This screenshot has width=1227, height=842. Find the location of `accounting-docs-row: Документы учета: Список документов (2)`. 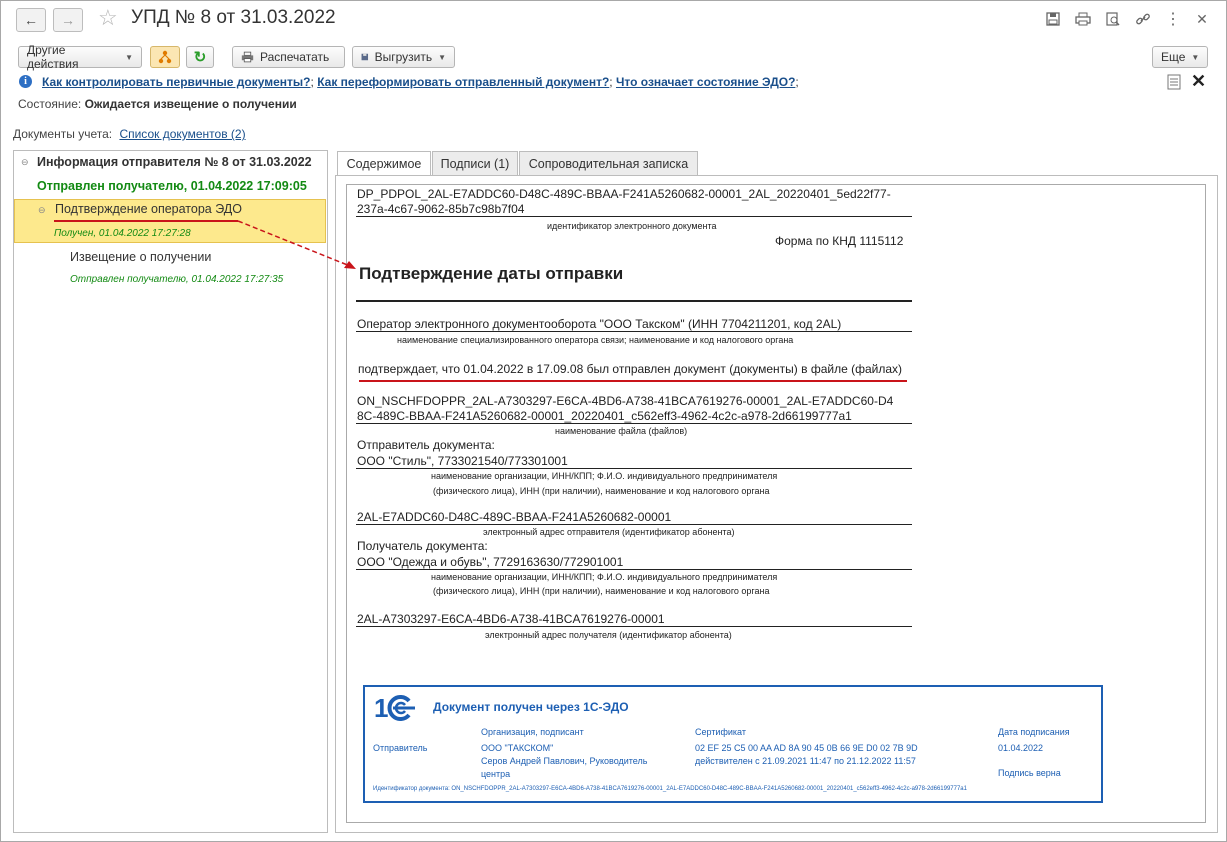

accounting-docs-row: Документы учета: Список документов (2) is located at coordinates (129, 134).